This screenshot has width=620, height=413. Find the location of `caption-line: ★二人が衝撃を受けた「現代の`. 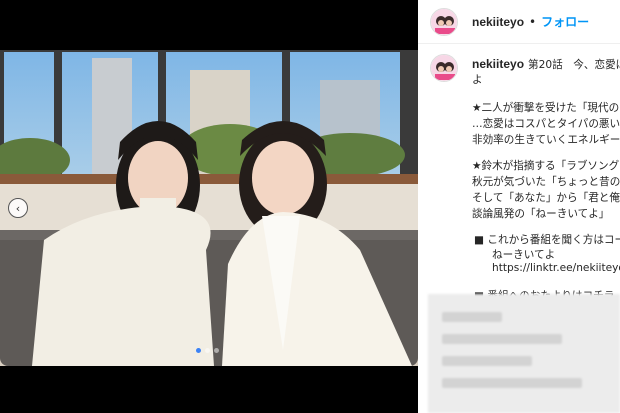

caption-line: ★二人が衝撃を受けた「現代の is located at coordinates (546, 108).